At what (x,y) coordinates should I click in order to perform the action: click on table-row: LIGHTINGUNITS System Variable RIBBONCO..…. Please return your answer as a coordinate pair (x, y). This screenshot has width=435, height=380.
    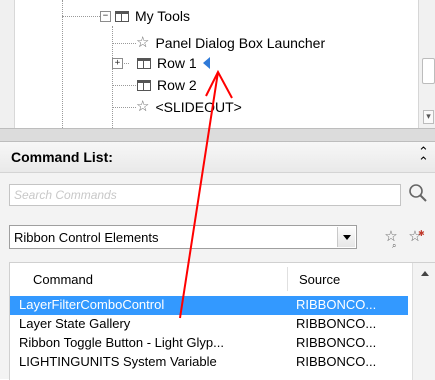
    Looking at the image, I should click on (209, 362).